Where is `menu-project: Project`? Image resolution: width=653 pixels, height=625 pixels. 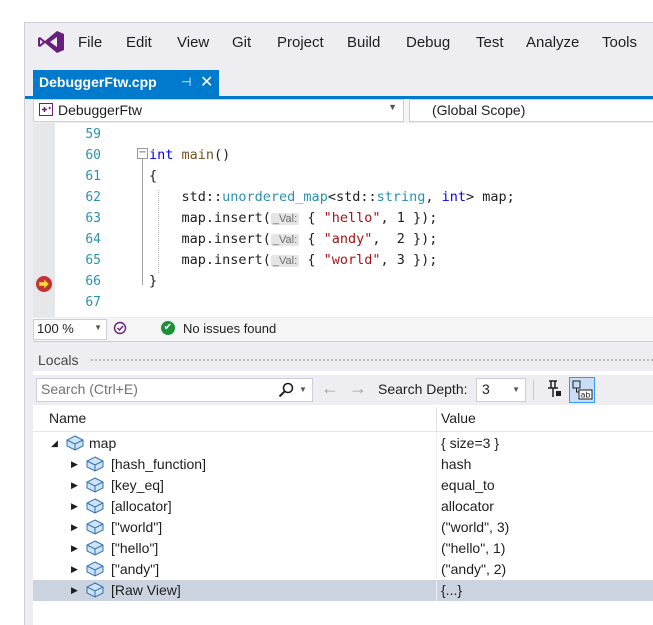 menu-project: Project is located at coordinates (300, 42).